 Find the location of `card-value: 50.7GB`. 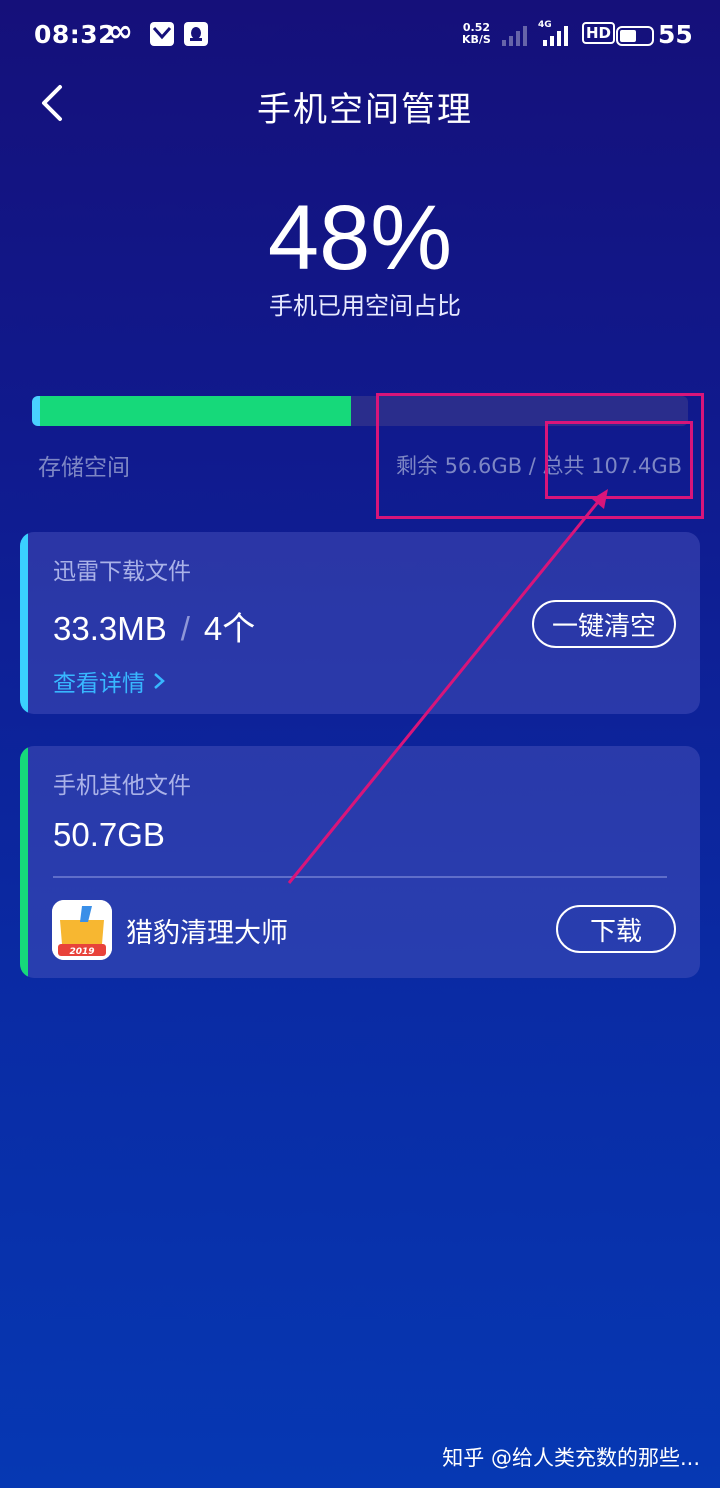

card-value: 50.7GB is located at coordinates (109, 835).